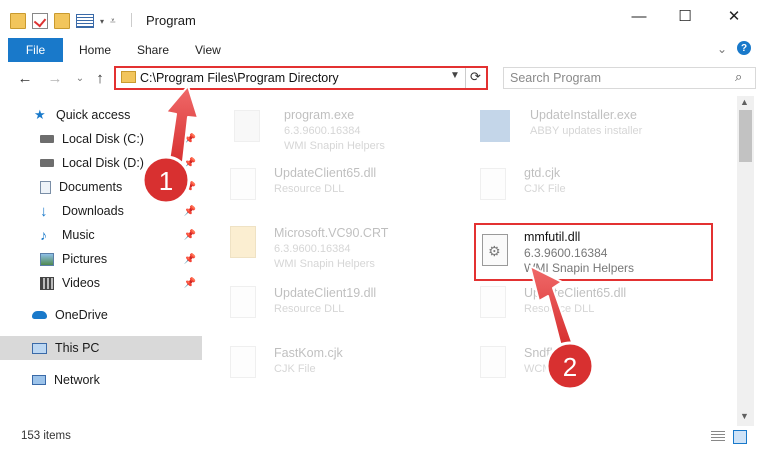  What do you see at coordinates (744, 48) in the screenshot?
I see `help-icon: ?` at bounding box center [744, 48].